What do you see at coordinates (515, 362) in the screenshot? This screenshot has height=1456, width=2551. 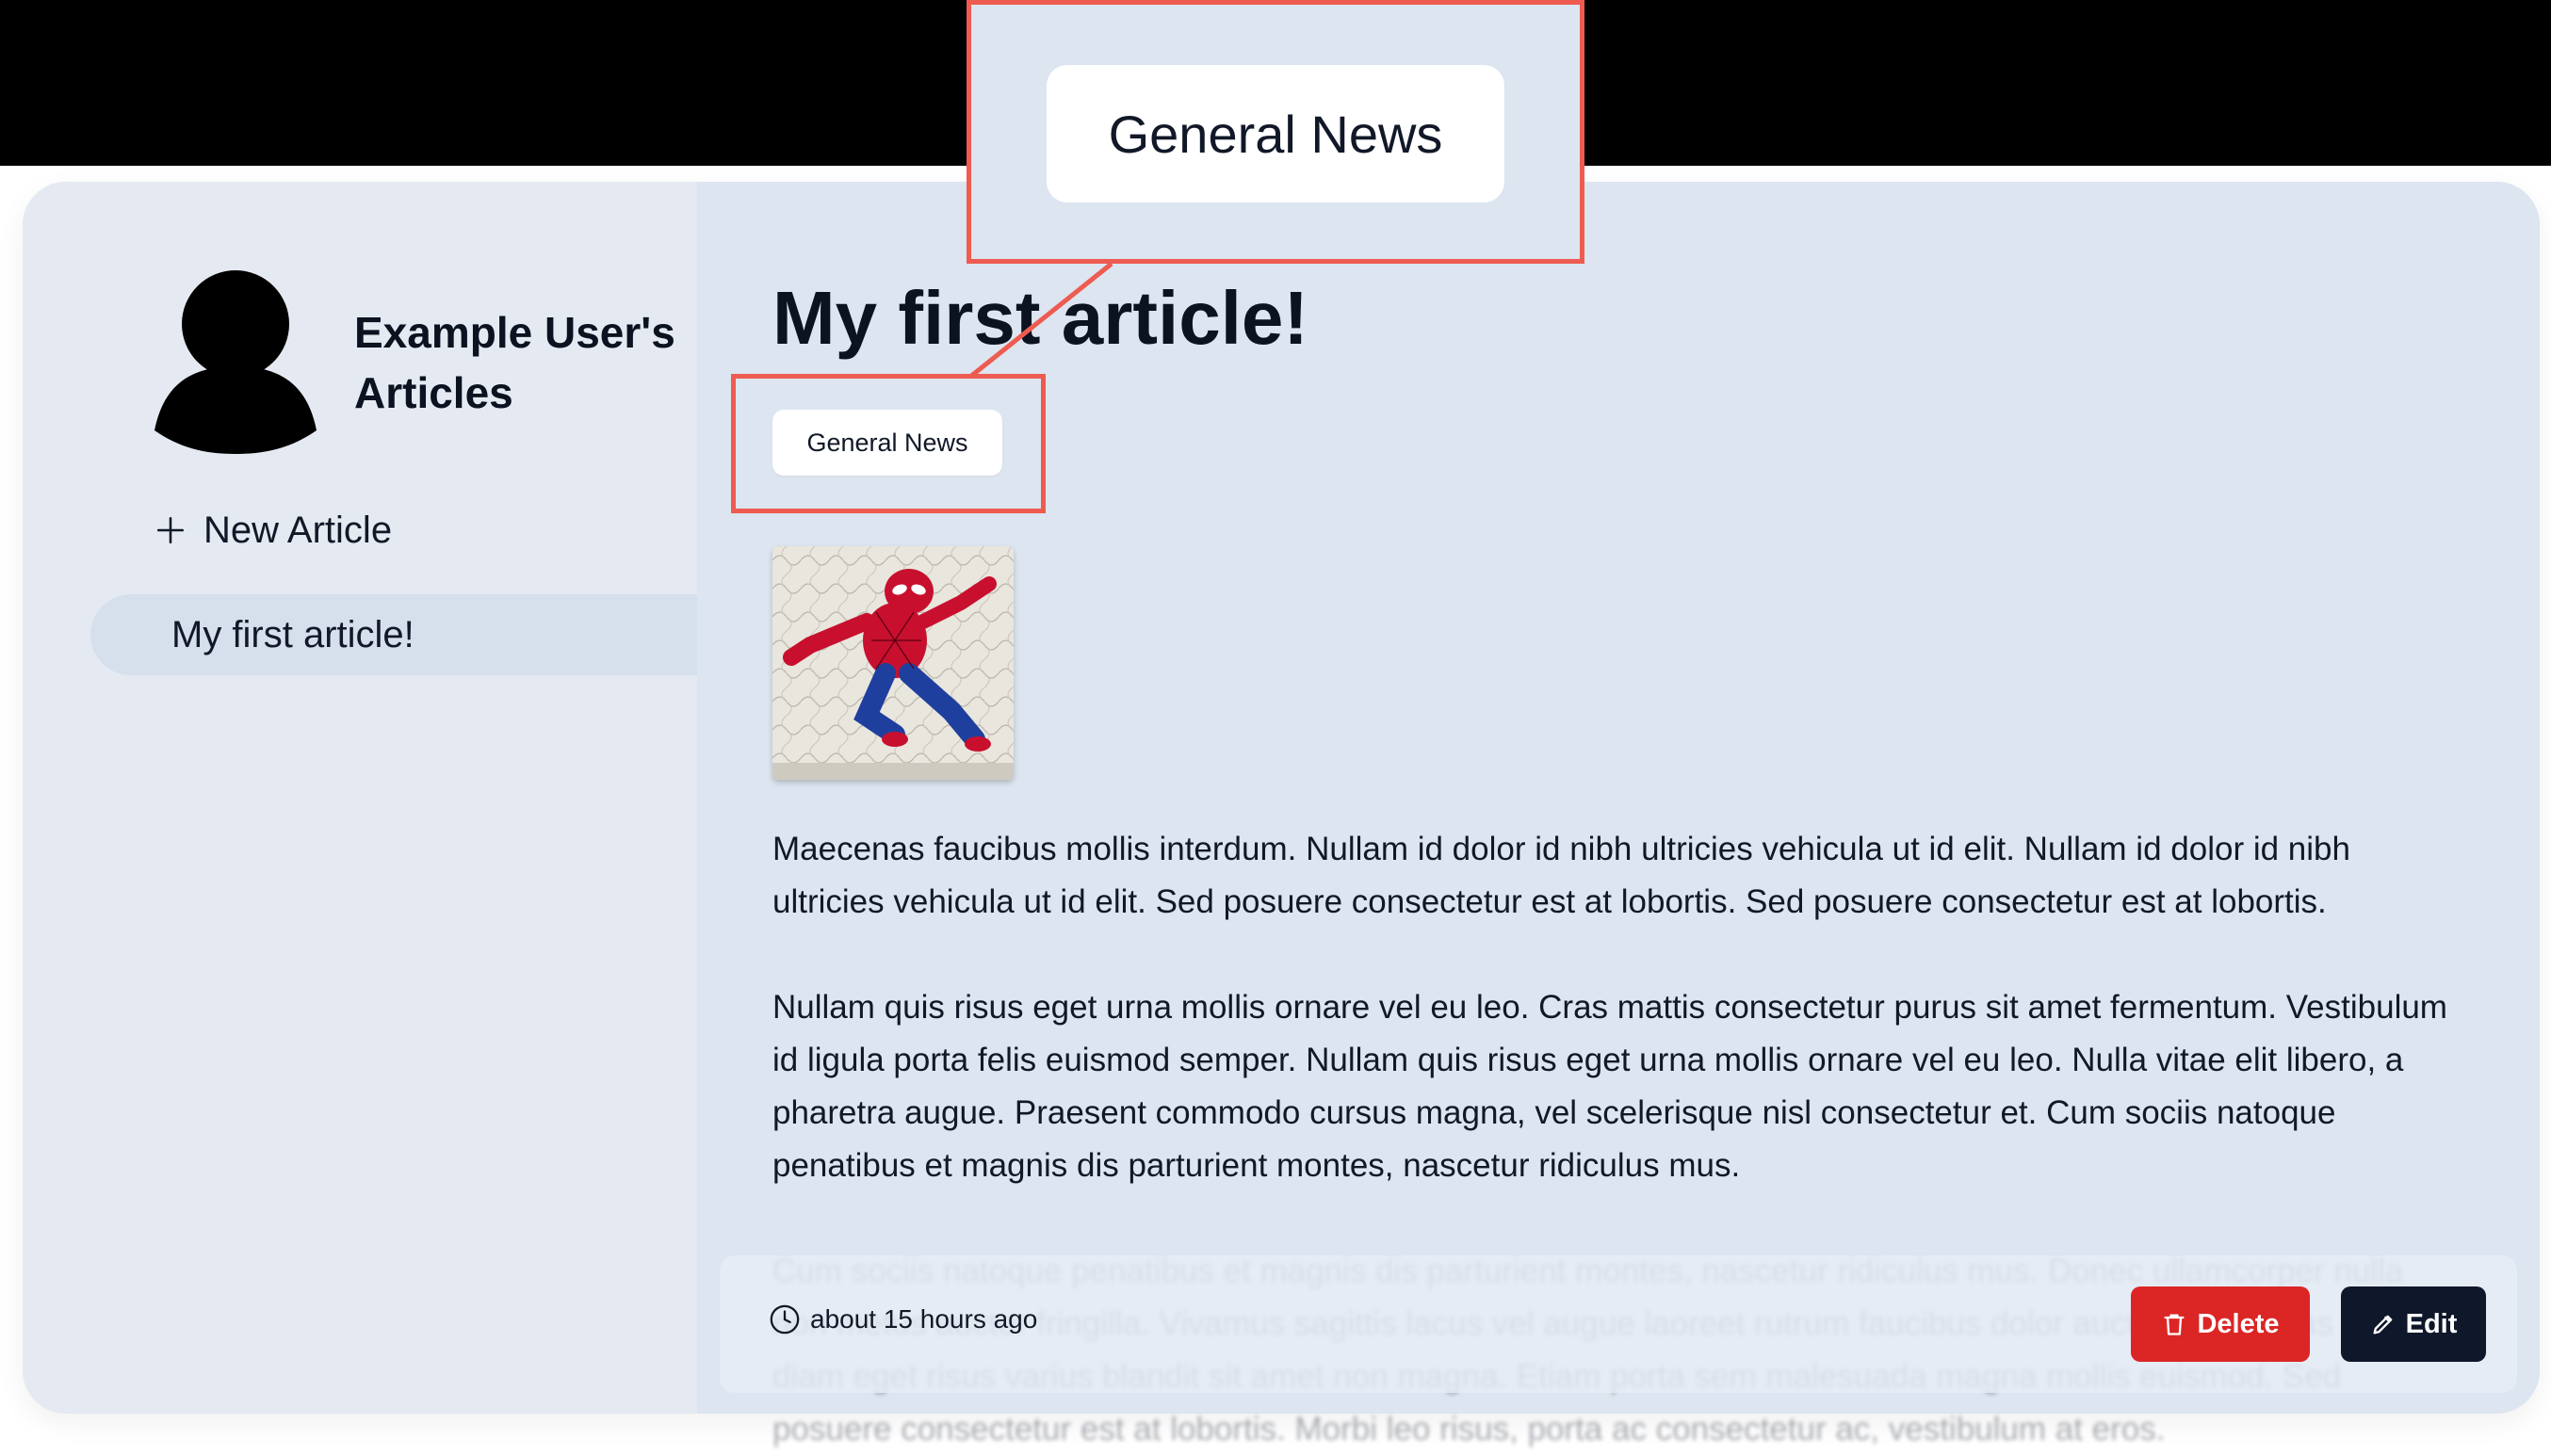 I see `sidebar-title: Example User's Articles` at bounding box center [515, 362].